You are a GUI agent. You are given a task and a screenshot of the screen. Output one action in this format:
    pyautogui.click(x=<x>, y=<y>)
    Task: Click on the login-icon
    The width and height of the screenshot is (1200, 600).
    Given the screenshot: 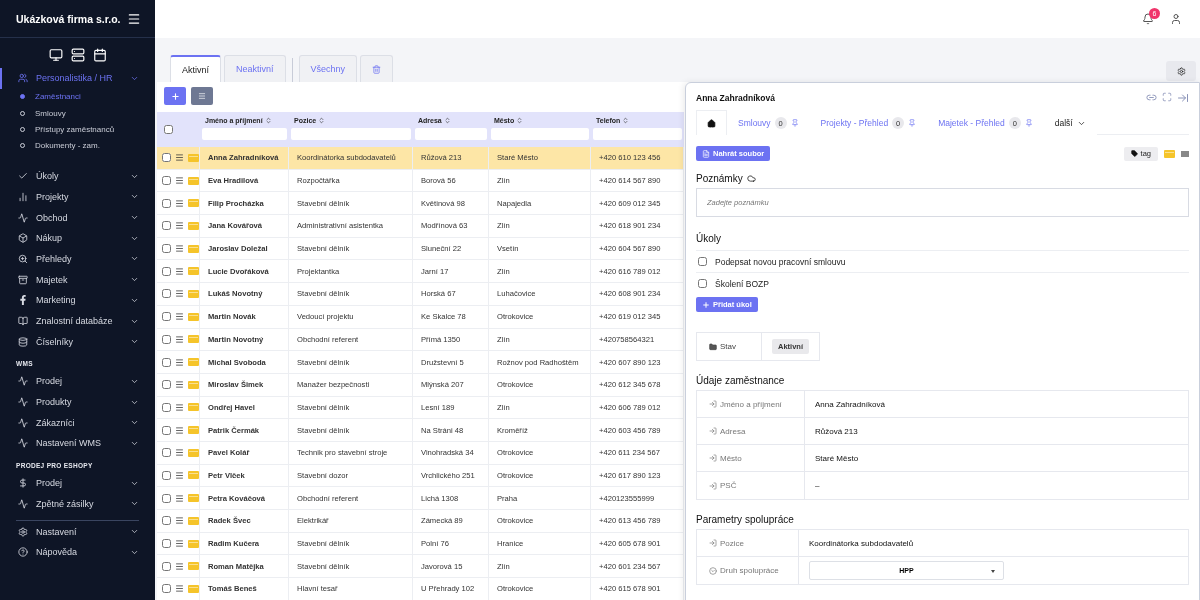 What is the action you would take?
    pyautogui.click(x=713, y=458)
    